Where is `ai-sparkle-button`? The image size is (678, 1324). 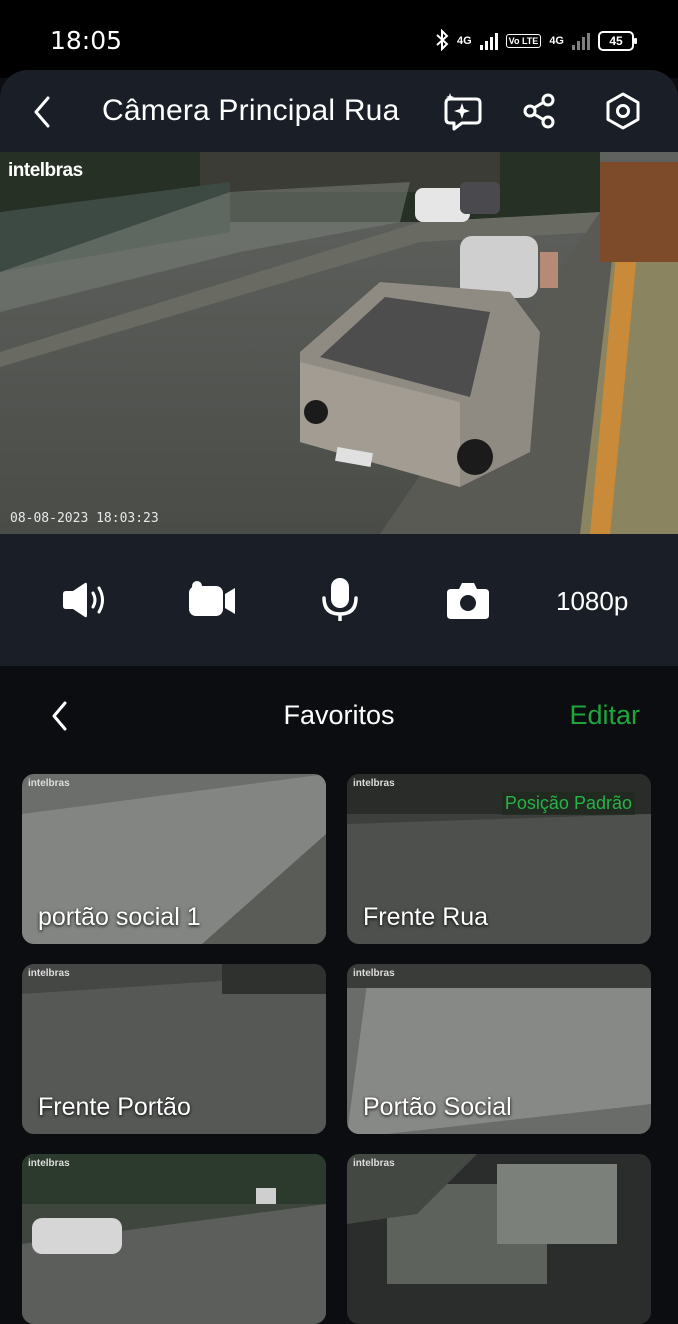
ai-sparkle-button is located at coordinates (463, 111).